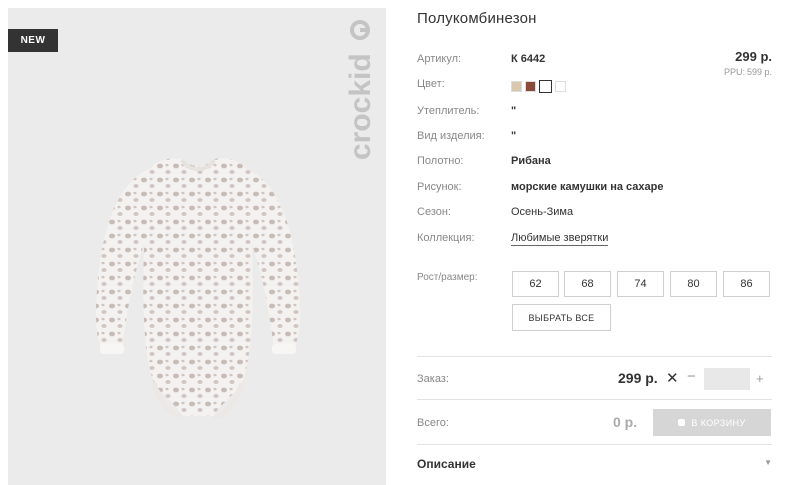 The width and height of the screenshot is (800, 485). What do you see at coordinates (672, 378) in the screenshot?
I see `multiply-icon: ✕` at bounding box center [672, 378].